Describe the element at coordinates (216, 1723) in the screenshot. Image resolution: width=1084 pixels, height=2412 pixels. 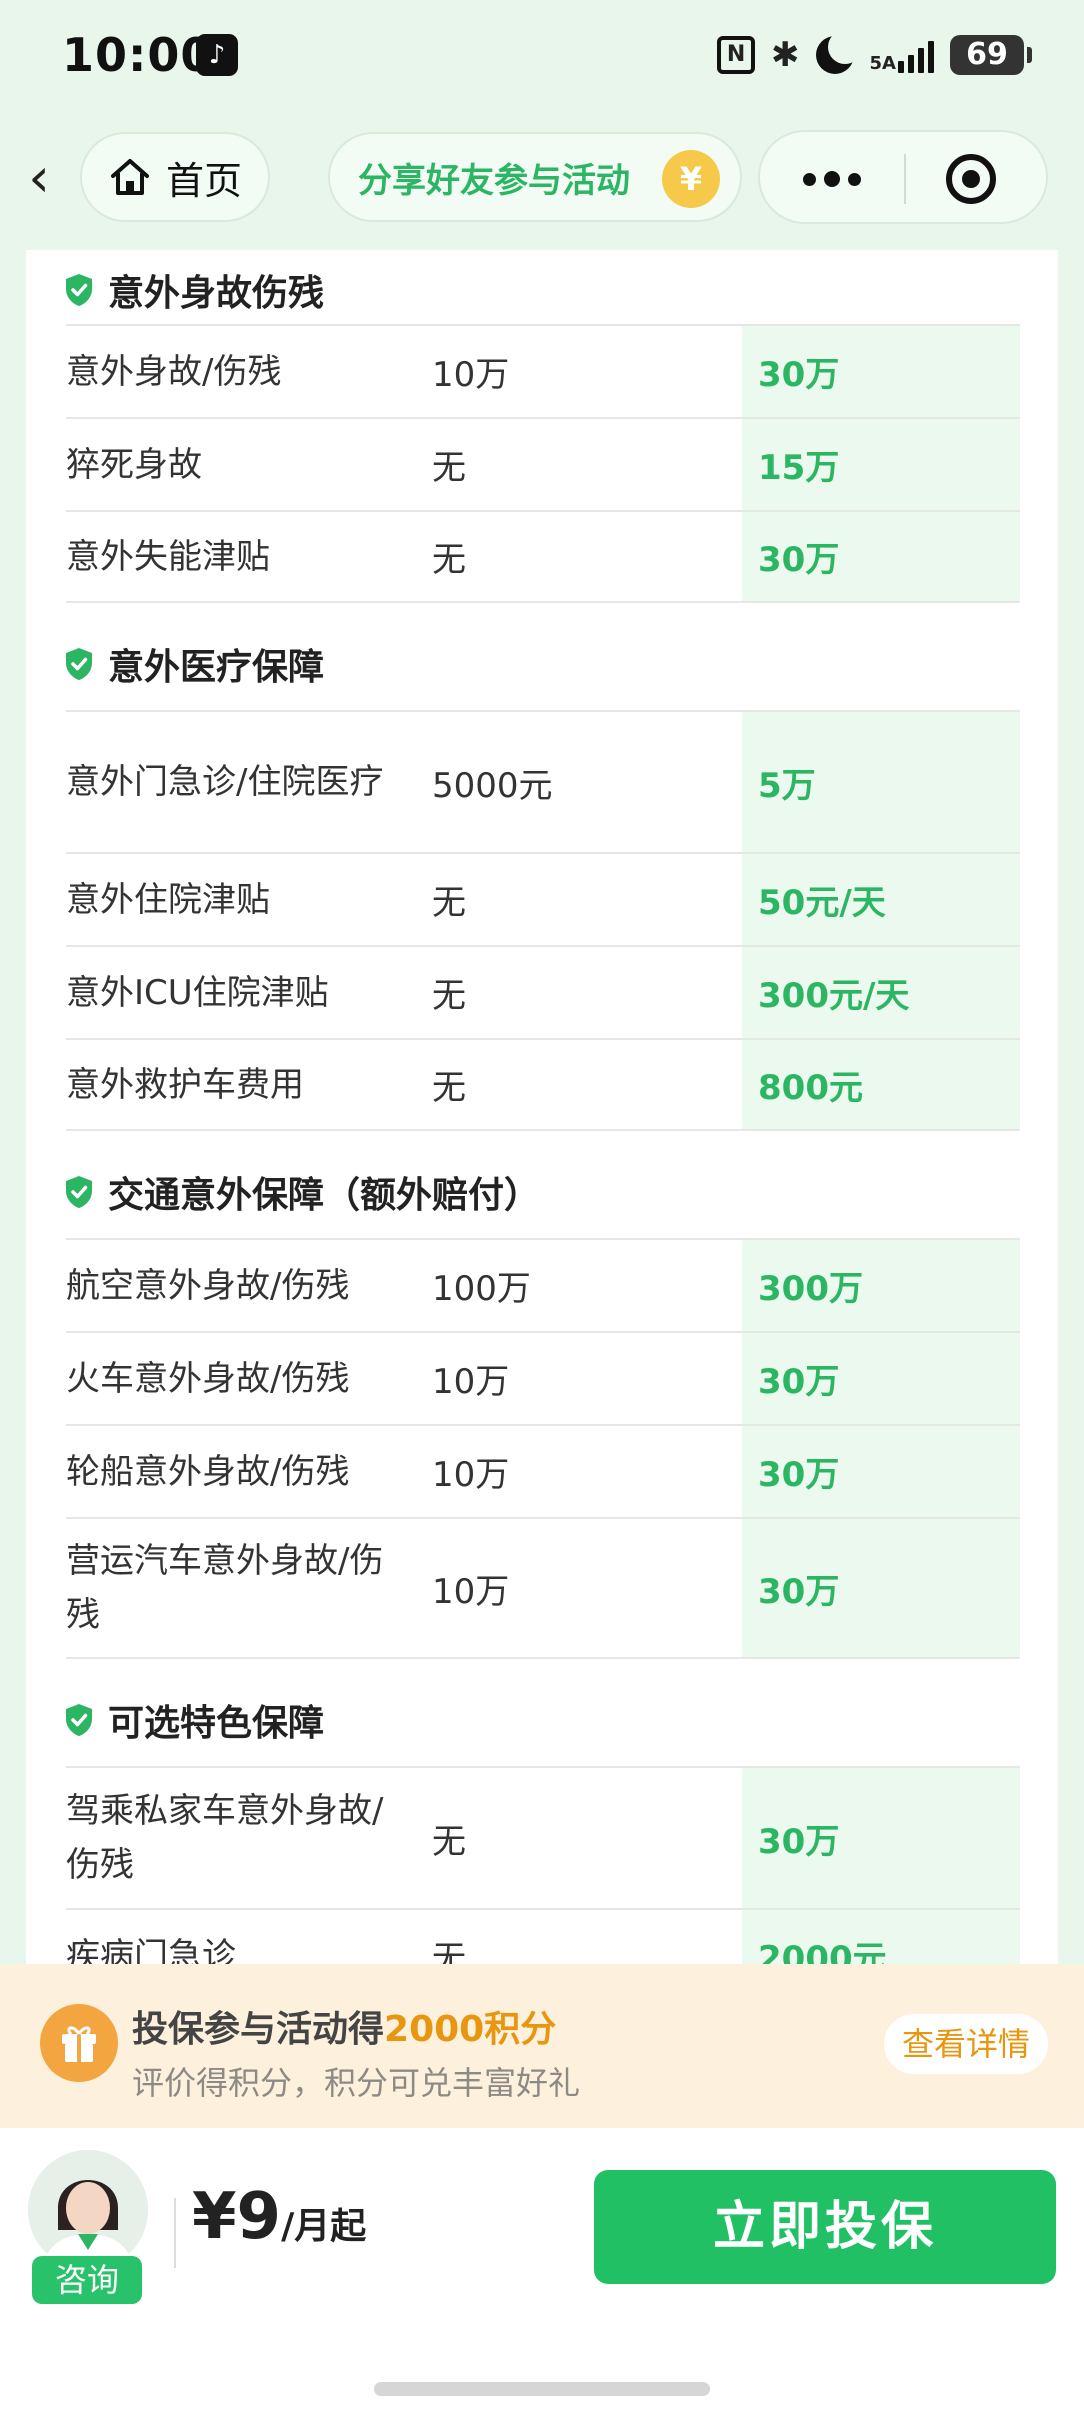
I see `section-title-text: 可选特色保障` at that location.